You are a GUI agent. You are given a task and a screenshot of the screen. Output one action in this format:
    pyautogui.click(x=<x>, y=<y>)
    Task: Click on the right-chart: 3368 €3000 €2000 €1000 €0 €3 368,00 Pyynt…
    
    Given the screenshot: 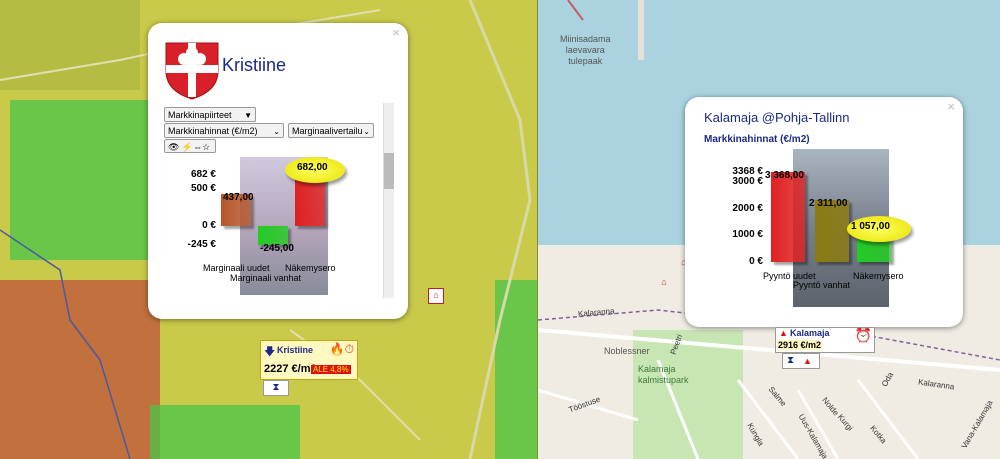 What is the action you would take?
    pyautogui.click(x=824, y=212)
    